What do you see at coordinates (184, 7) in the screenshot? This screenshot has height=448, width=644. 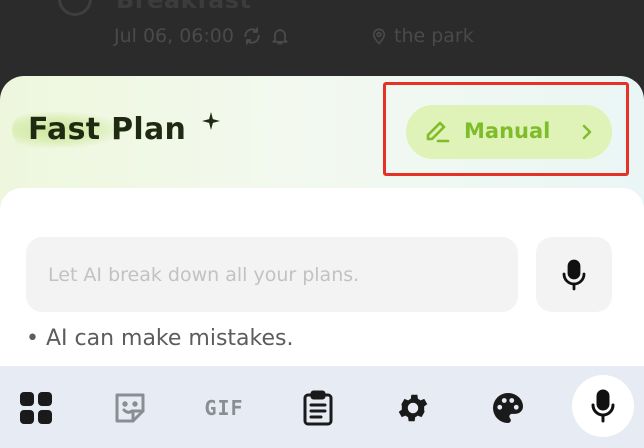 I see `task-title: Breakfast` at bounding box center [184, 7].